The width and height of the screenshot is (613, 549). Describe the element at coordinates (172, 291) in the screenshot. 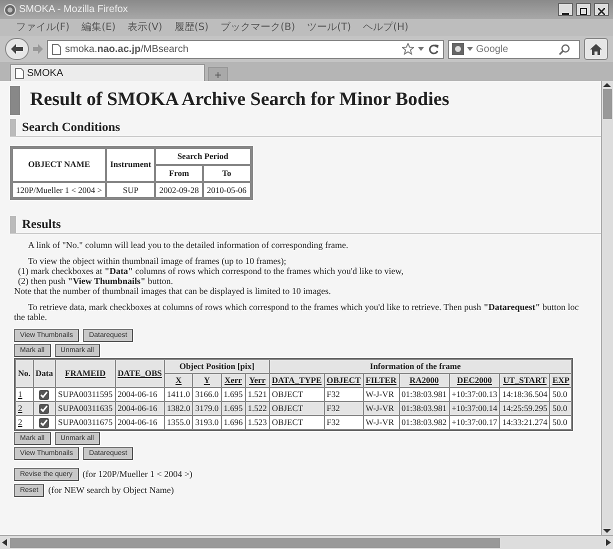

I see `paragraph: Note that the number of thumbnail images that can be displayed is limited to 10 images.` at that location.